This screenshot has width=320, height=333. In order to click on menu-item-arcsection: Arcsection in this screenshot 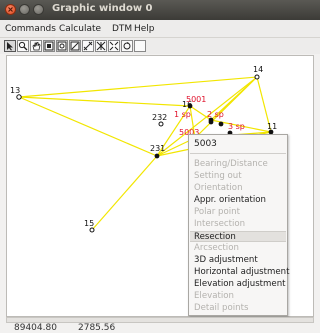, I will do `click(216, 248)`.